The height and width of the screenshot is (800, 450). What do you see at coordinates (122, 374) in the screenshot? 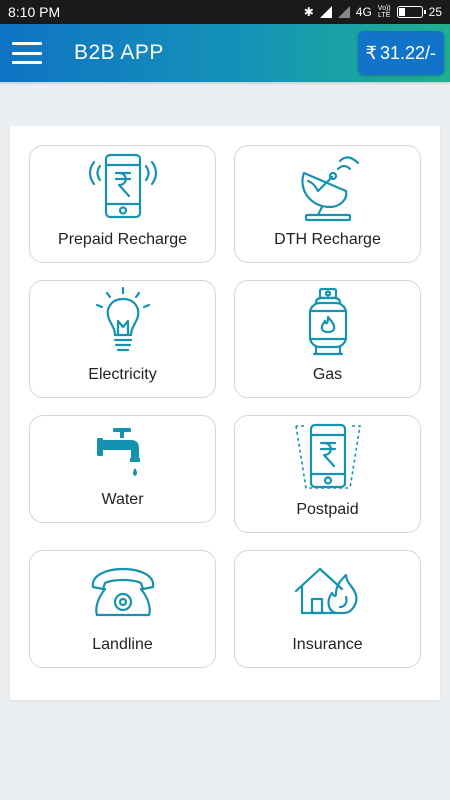
I see `service-label: Electricity` at bounding box center [122, 374].